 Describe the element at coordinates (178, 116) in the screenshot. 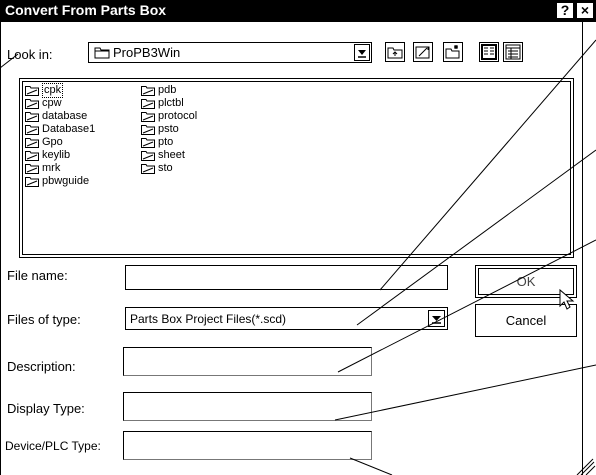

I see `list-item-label: protocol` at that location.